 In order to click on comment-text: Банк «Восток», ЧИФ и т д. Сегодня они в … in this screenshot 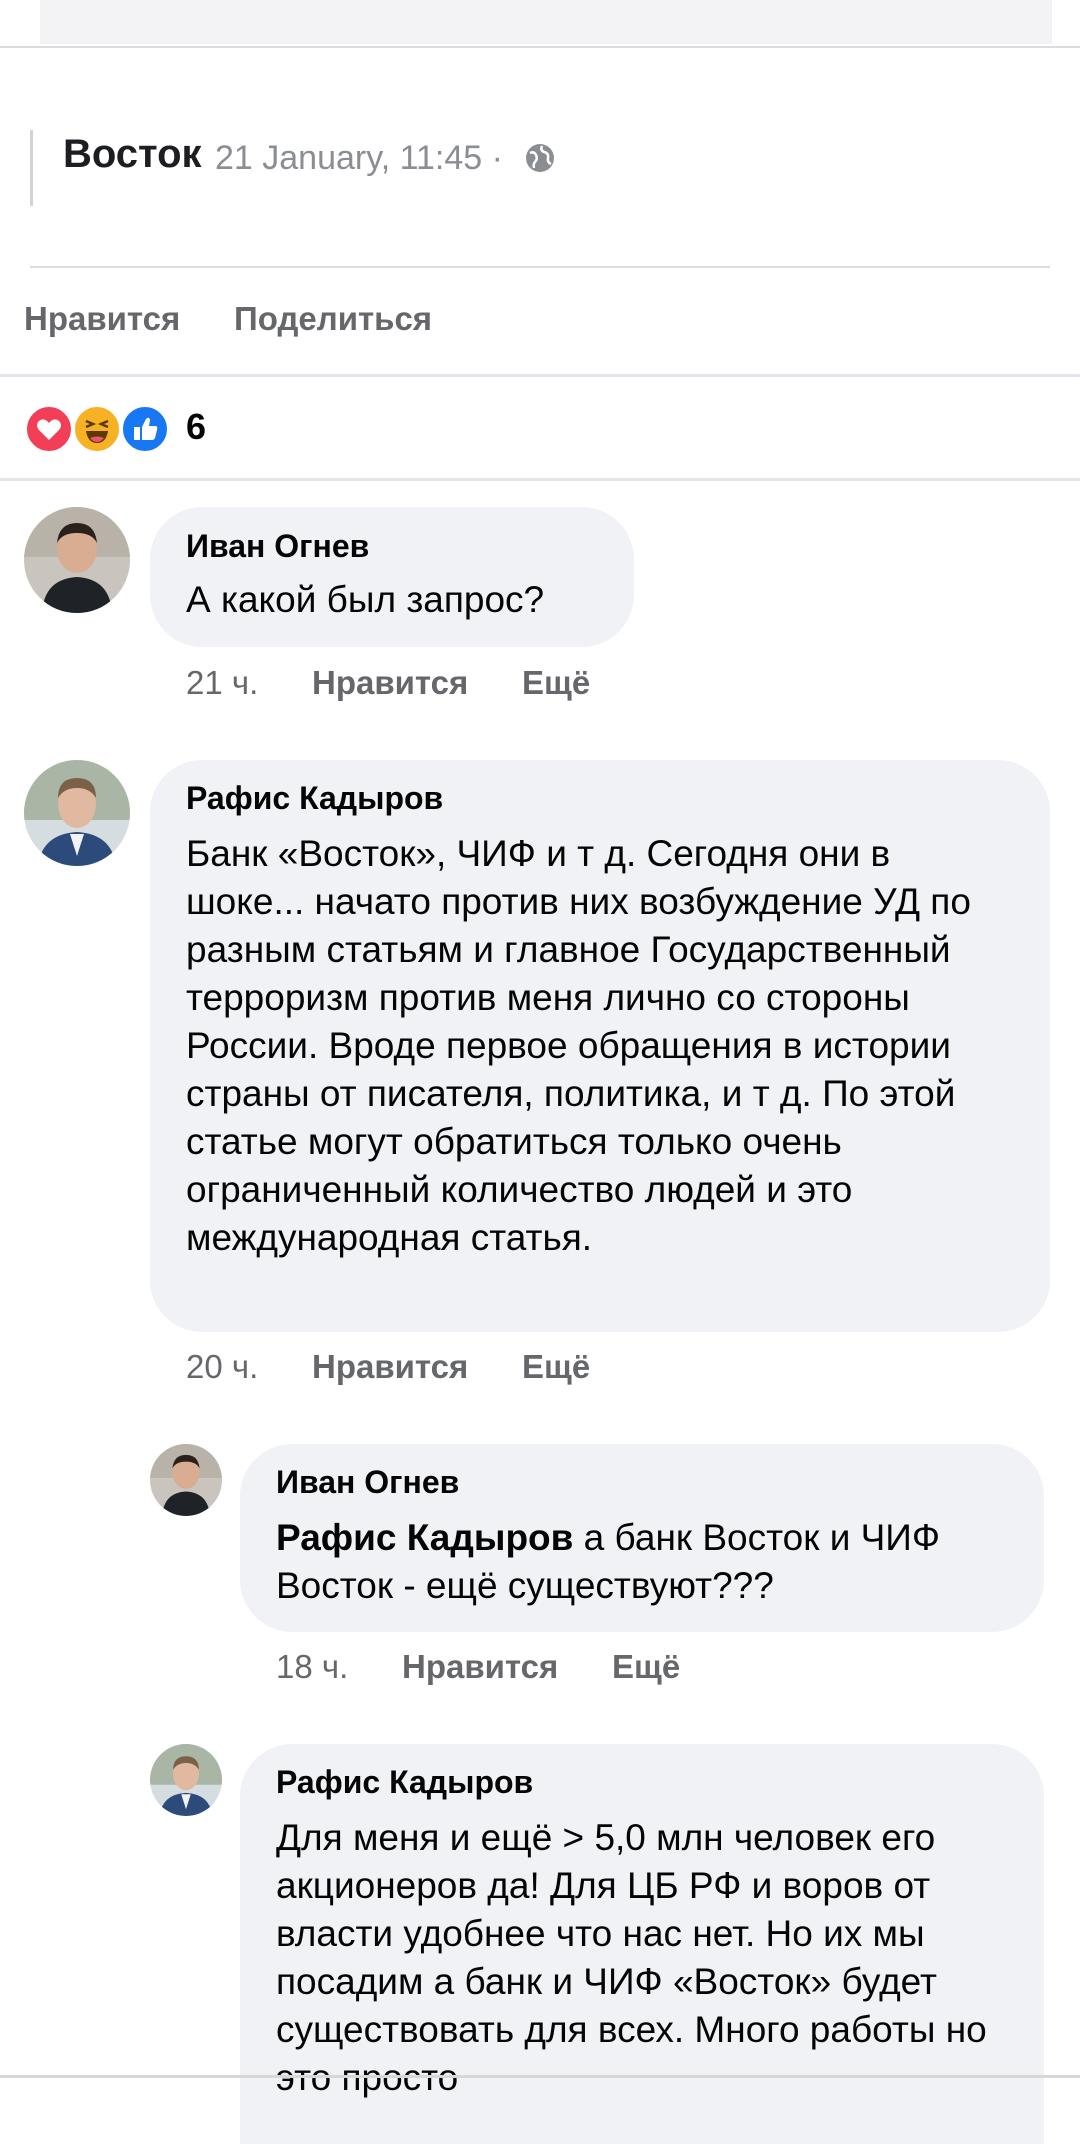, I will do `click(578, 1045)`.